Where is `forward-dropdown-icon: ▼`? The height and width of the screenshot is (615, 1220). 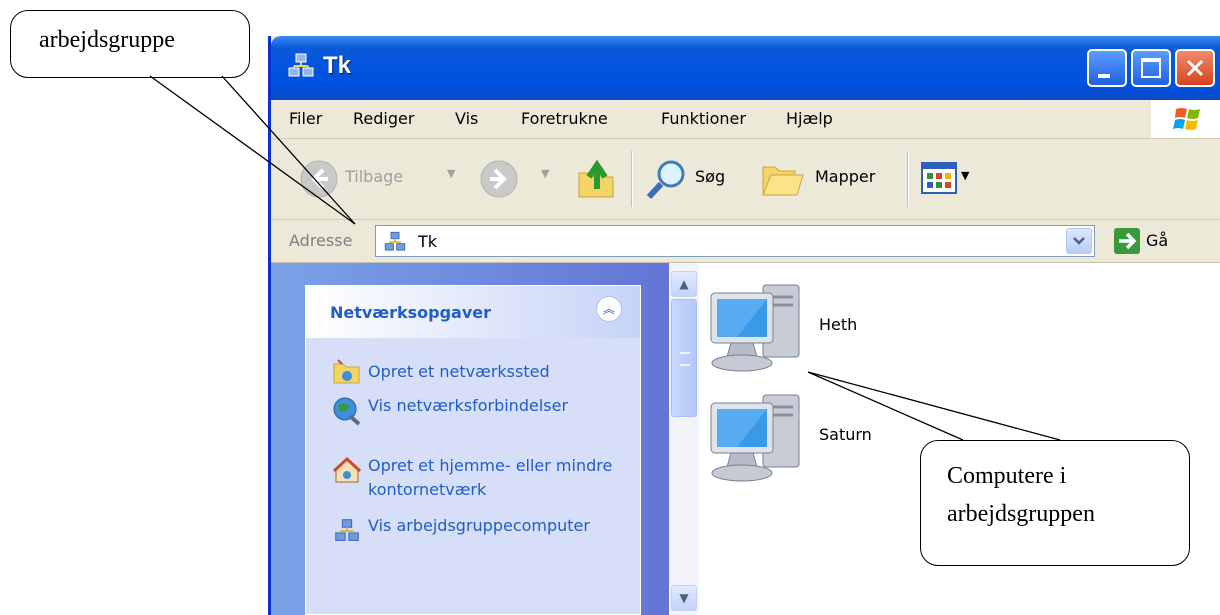
forward-dropdown-icon: ▼ is located at coordinates (545, 173).